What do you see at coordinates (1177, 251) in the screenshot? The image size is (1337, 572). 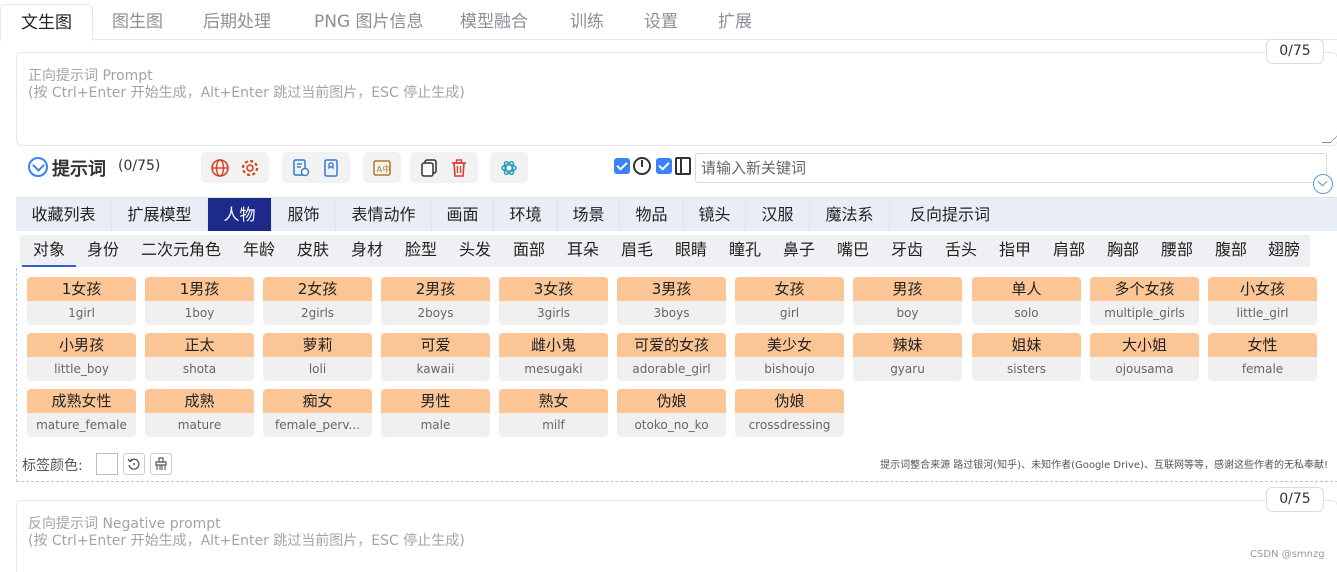 I see `subcategory-item: 腰部` at bounding box center [1177, 251].